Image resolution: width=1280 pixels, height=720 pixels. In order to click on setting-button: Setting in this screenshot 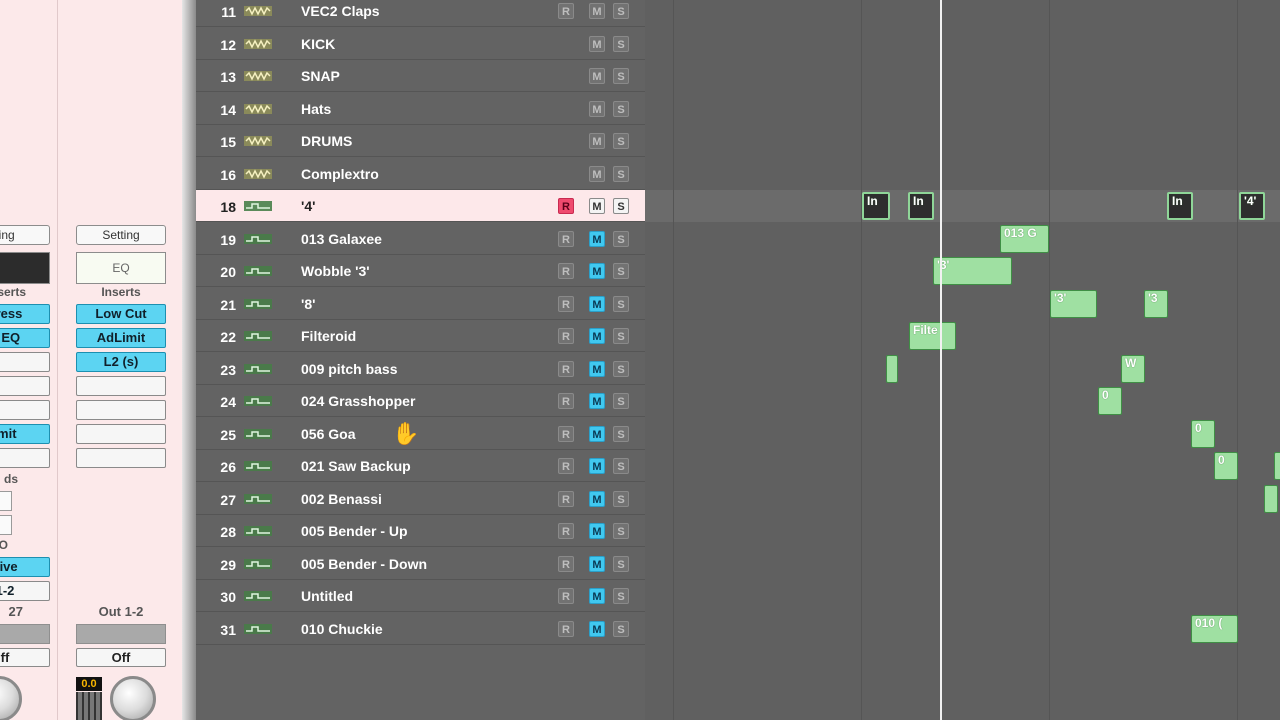, I will do `click(121, 235)`.